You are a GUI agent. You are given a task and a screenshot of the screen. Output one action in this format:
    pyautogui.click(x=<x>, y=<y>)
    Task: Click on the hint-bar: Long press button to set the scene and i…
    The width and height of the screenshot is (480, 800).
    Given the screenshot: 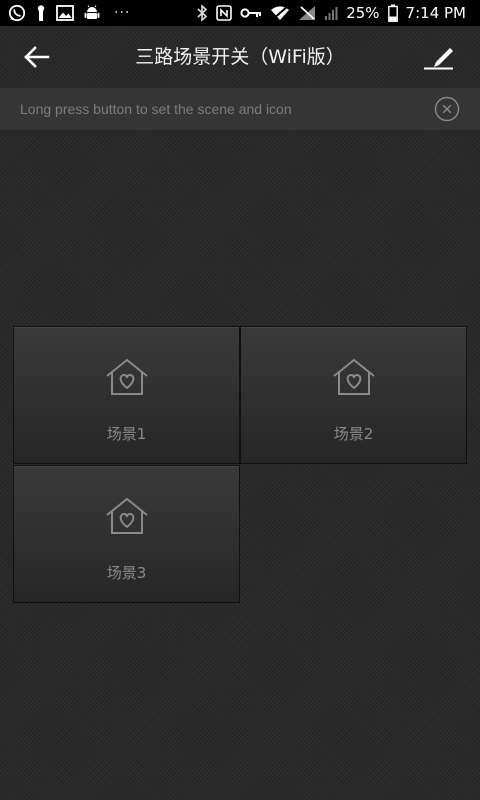 What is the action you would take?
    pyautogui.click(x=240, y=109)
    